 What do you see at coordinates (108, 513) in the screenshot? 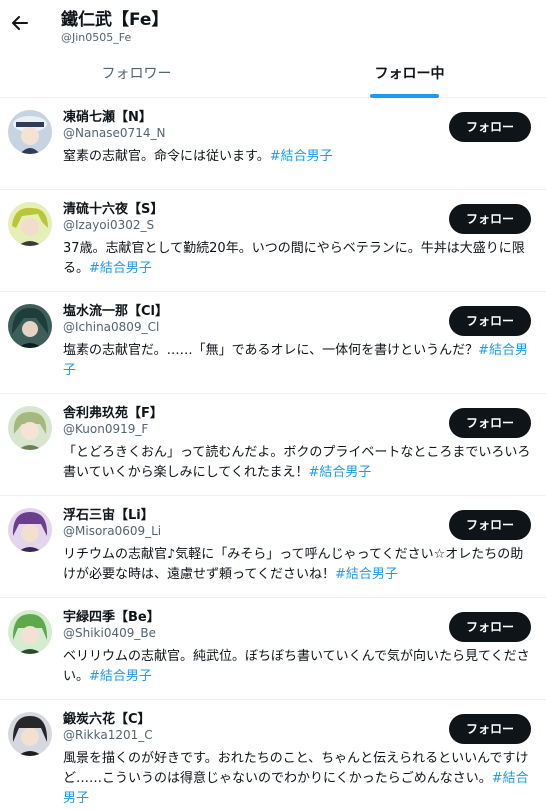
I see `user-name: 浮石三宙【Li】` at bounding box center [108, 513].